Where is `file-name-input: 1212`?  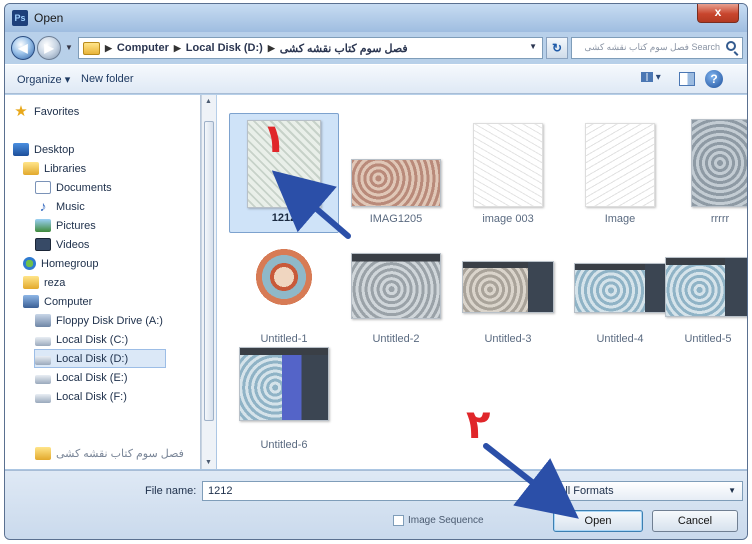 file-name-input: 1212 is located at coordinates (374, 491).